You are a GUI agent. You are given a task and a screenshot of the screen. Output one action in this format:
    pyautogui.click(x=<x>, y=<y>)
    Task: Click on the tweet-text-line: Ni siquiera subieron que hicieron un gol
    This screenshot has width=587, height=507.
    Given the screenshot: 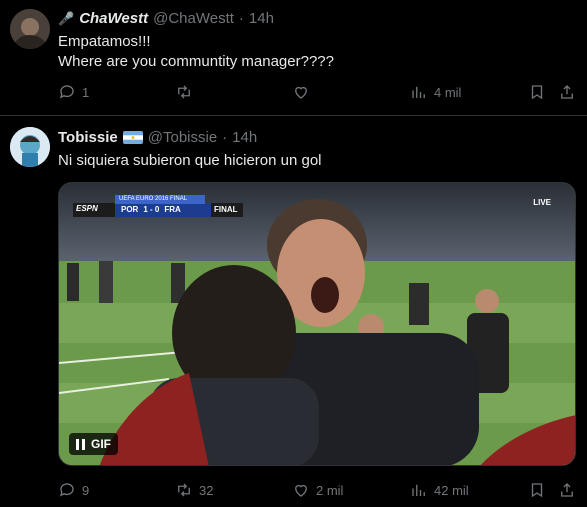 What is the action you would take?
    pyautogui.click(x=190, y=160)
    